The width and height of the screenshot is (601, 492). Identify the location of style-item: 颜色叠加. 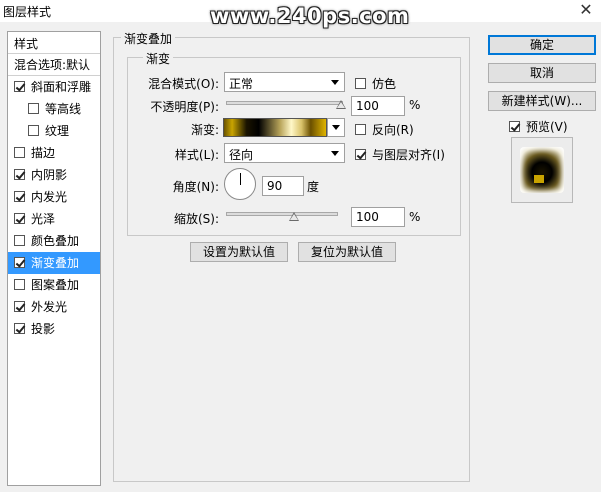
(54, 241).